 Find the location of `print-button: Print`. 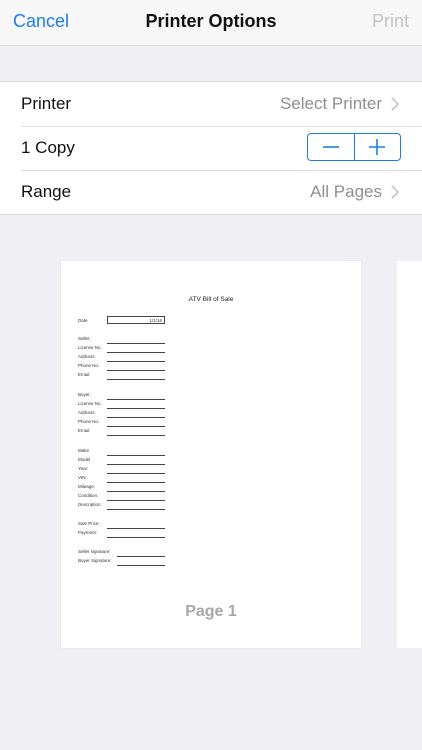

print-button: Print is located at coordinates (390, 21).